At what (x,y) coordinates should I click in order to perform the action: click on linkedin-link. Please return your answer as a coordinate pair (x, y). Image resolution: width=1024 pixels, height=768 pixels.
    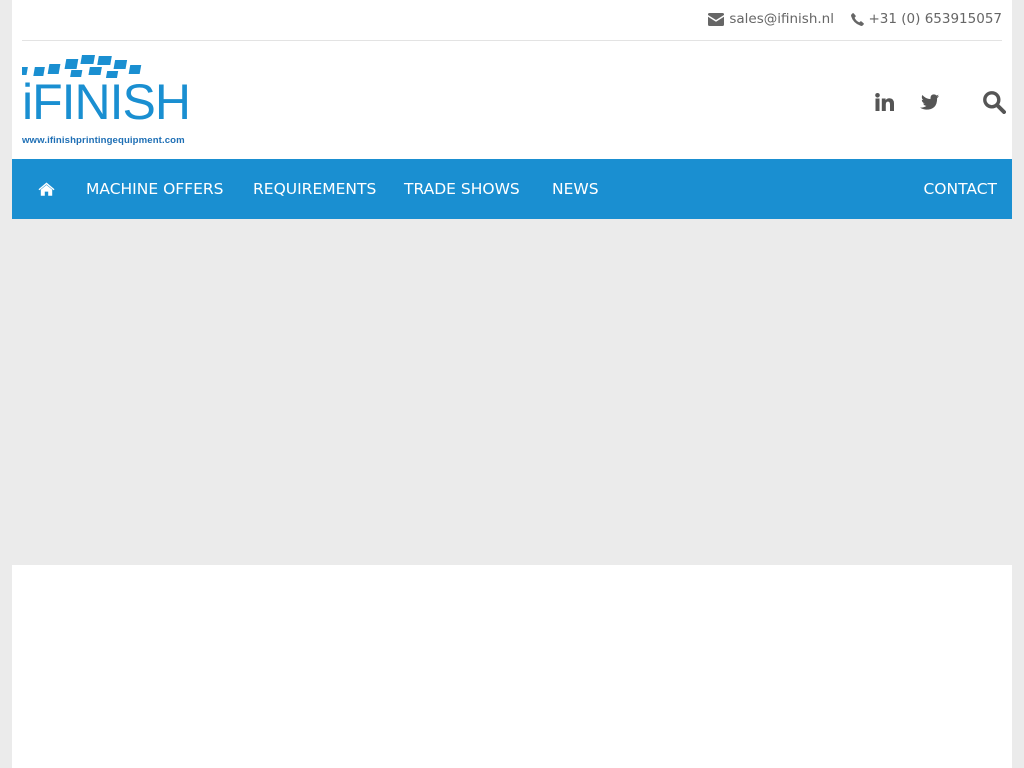
    Looking at the image, I should click on (884, 102).